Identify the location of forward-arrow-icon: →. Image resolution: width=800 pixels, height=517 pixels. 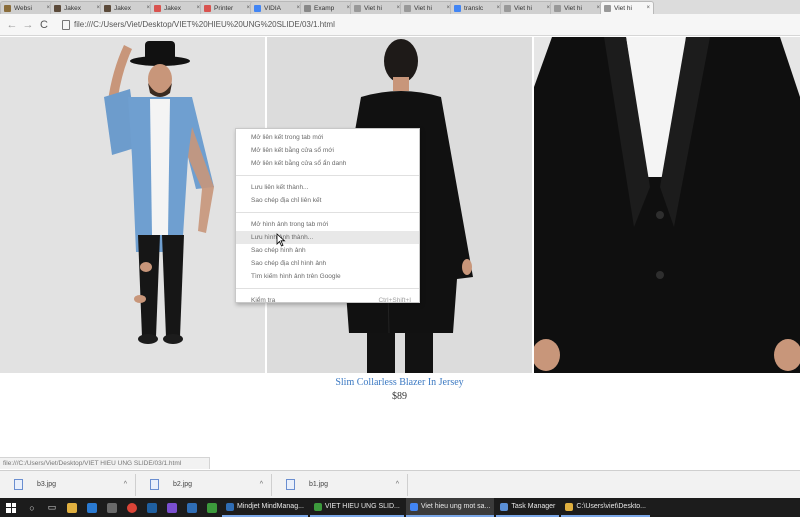
(28, 25).